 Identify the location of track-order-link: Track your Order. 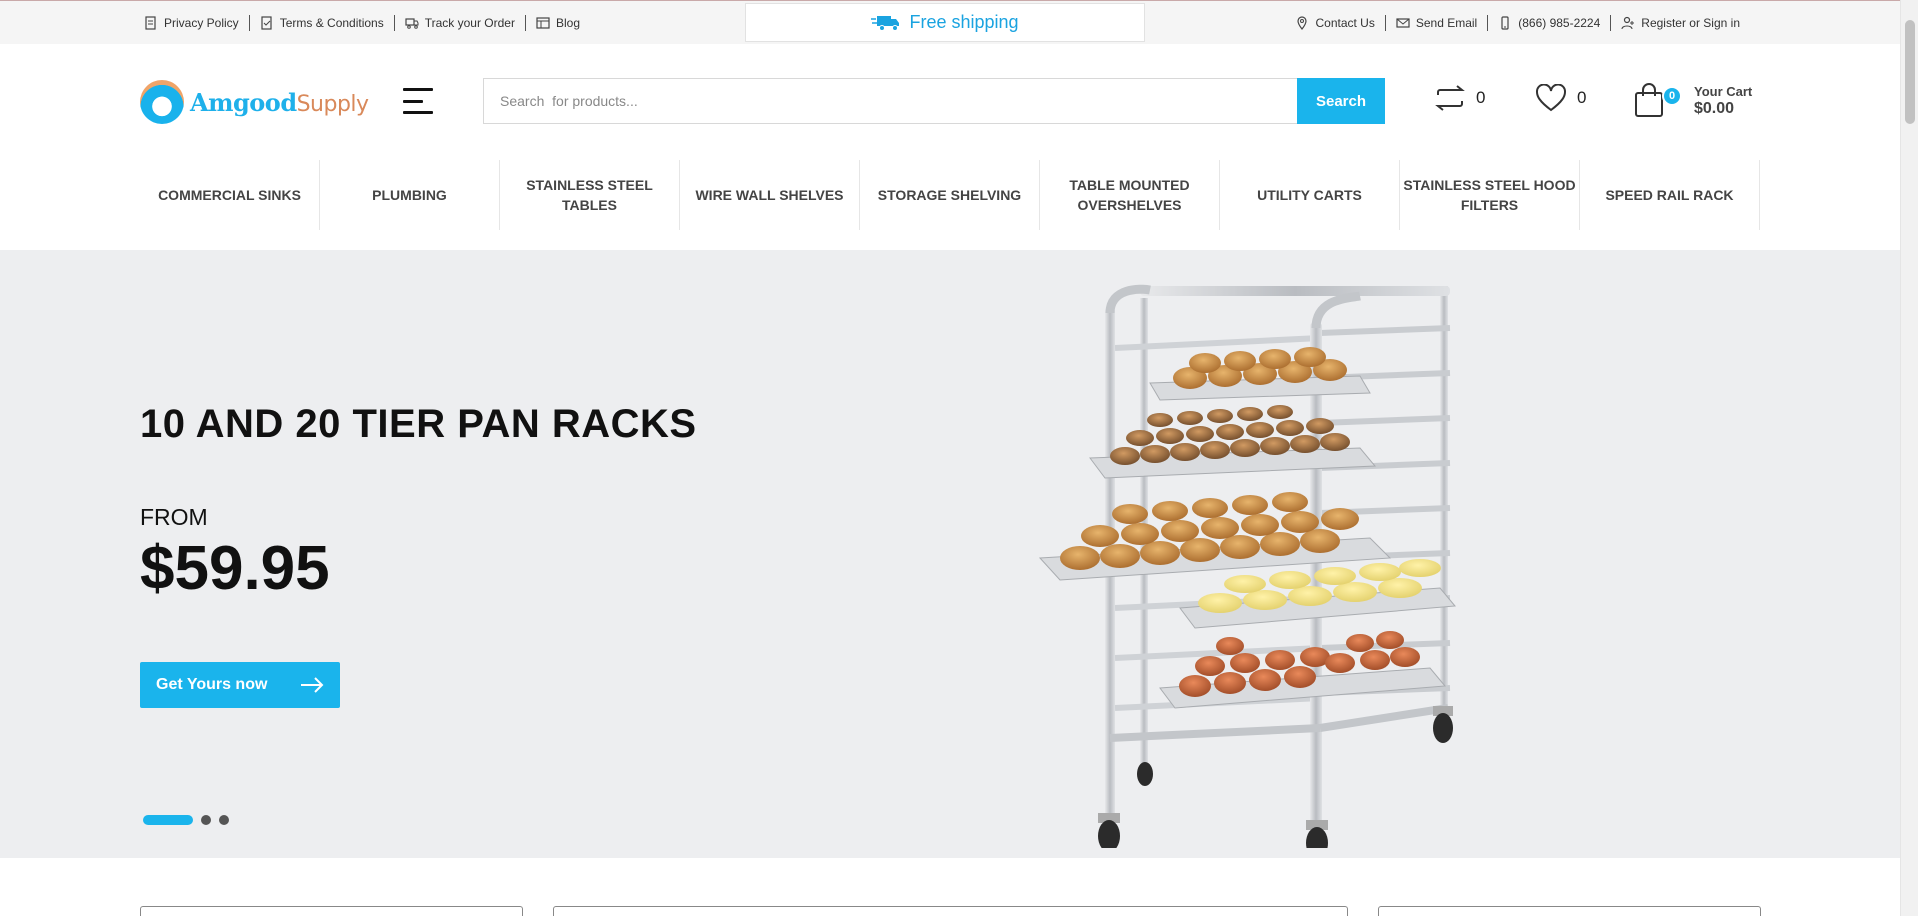
(460, 23).